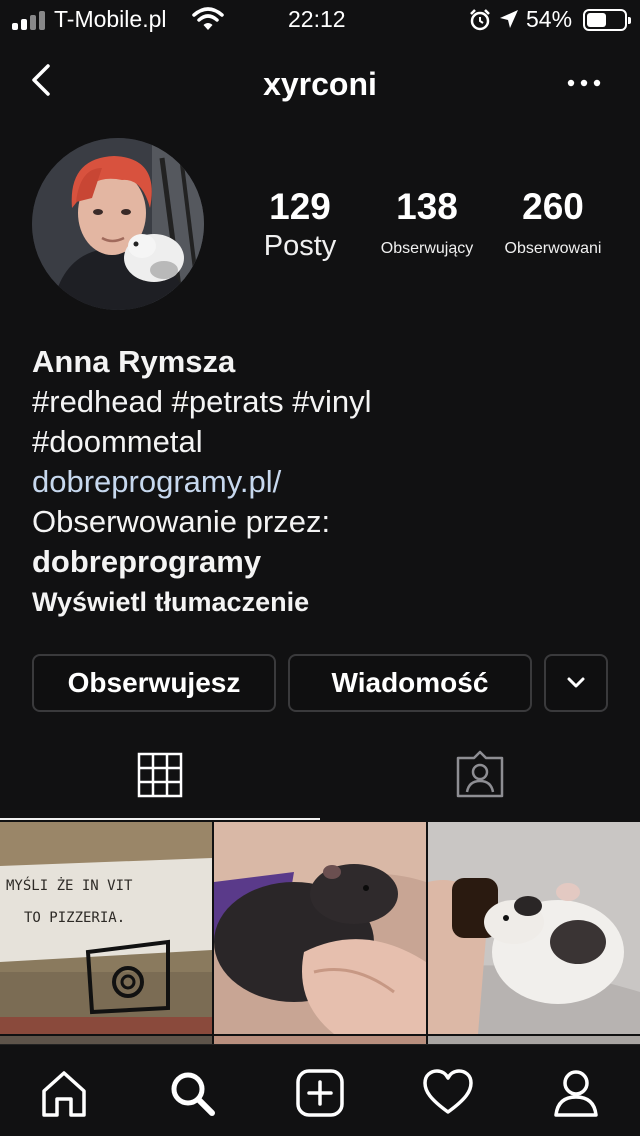  Describe the element at coordinates (300, 246) in the screenshot. I see `posts-label: Posty` at that location.